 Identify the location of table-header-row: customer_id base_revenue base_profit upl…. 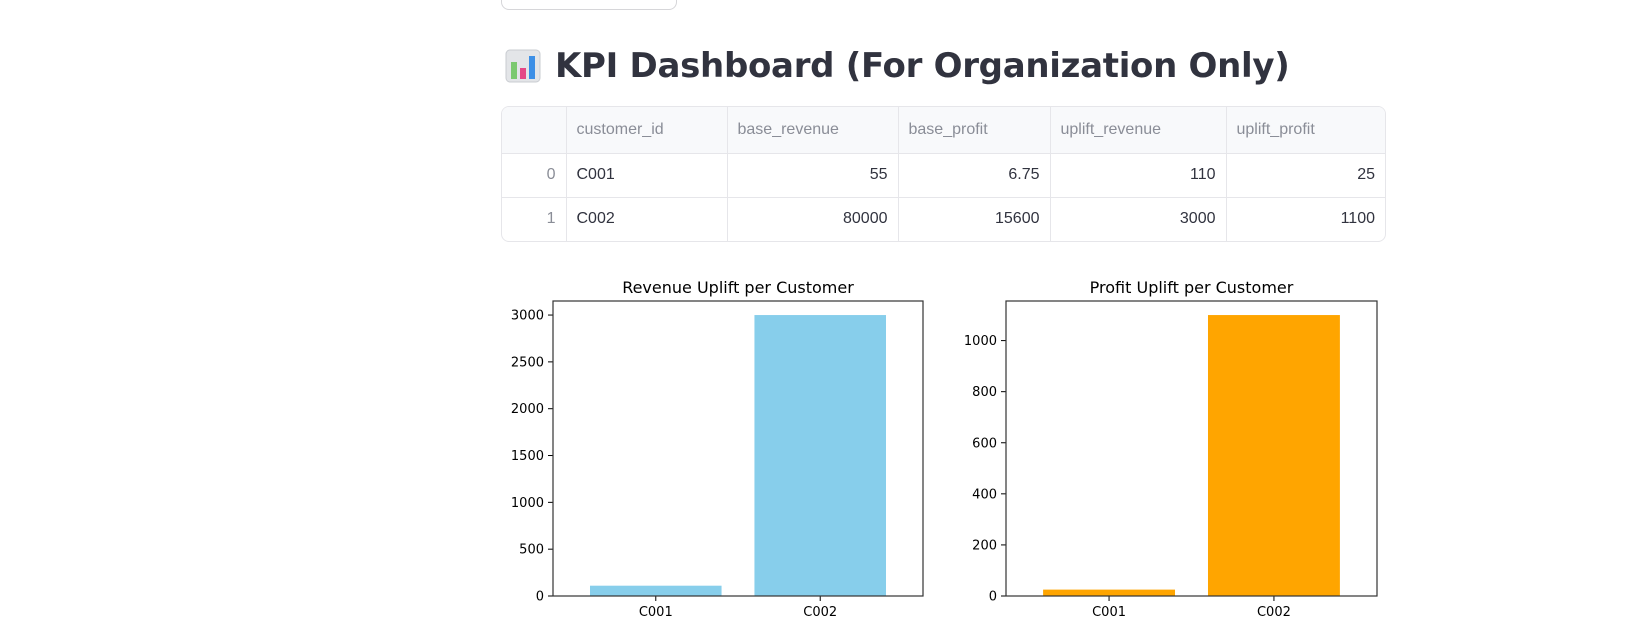
(943, 130).